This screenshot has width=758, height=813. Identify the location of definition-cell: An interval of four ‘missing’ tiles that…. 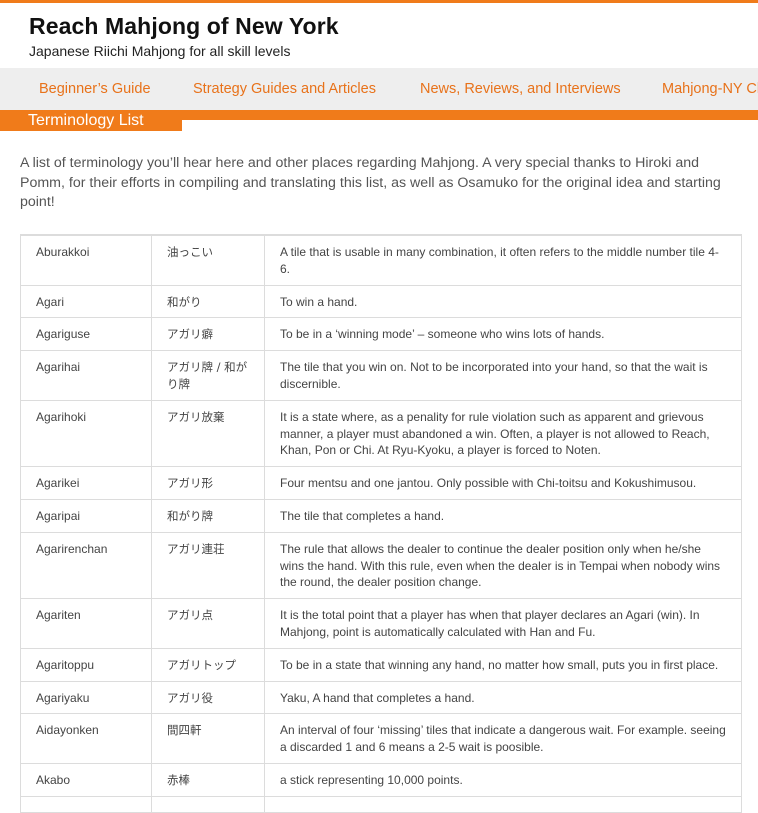
(503, 738).